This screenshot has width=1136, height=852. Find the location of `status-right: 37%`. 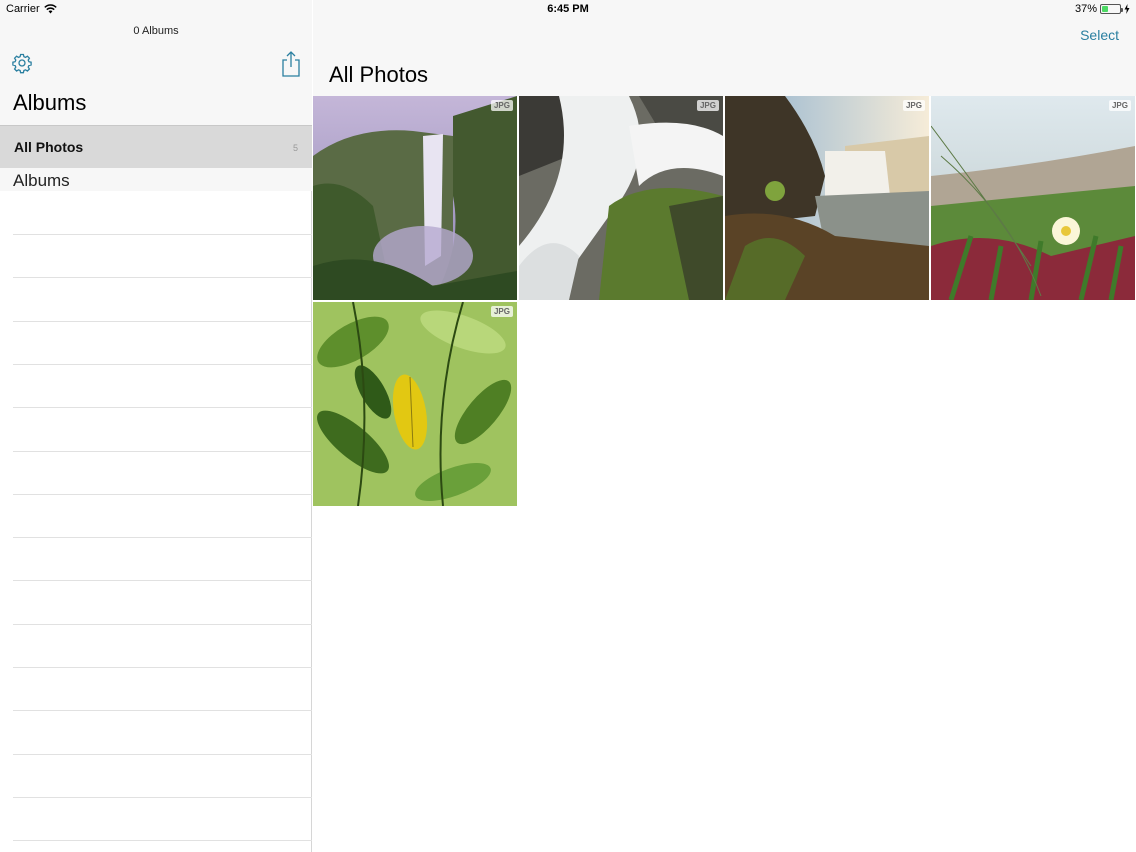

status-right: 37% is located at coordinates (1102, 9).